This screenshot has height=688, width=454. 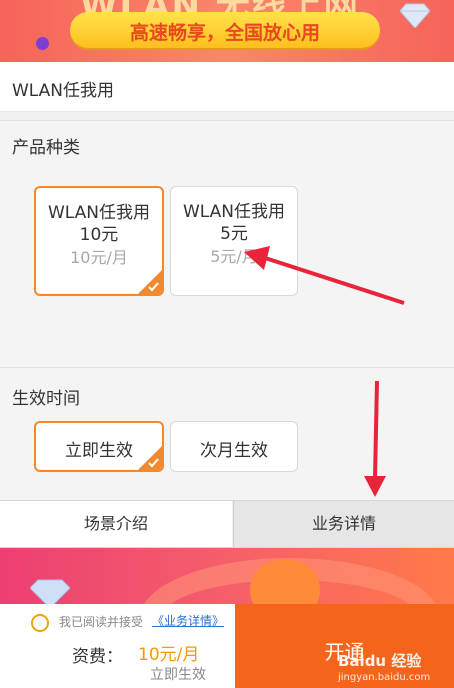 I want to click on promo-image, so click(x=227, y=576).